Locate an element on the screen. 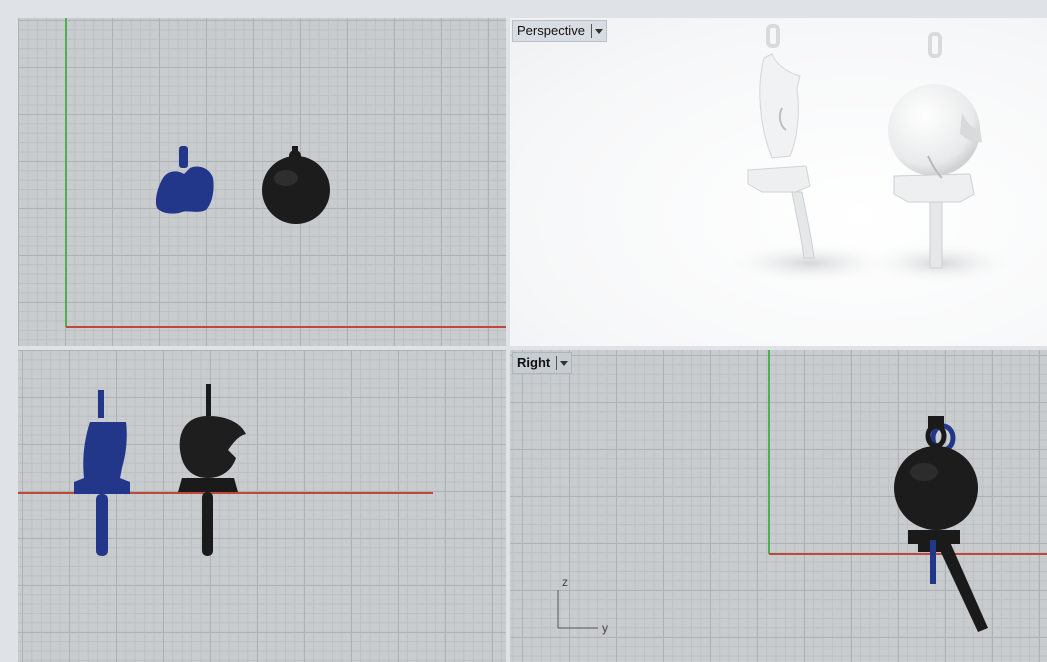 Image resolution: width=1047 pixels, height=662 pixels. axis-y-label: y is located at coordinates (605, 628).